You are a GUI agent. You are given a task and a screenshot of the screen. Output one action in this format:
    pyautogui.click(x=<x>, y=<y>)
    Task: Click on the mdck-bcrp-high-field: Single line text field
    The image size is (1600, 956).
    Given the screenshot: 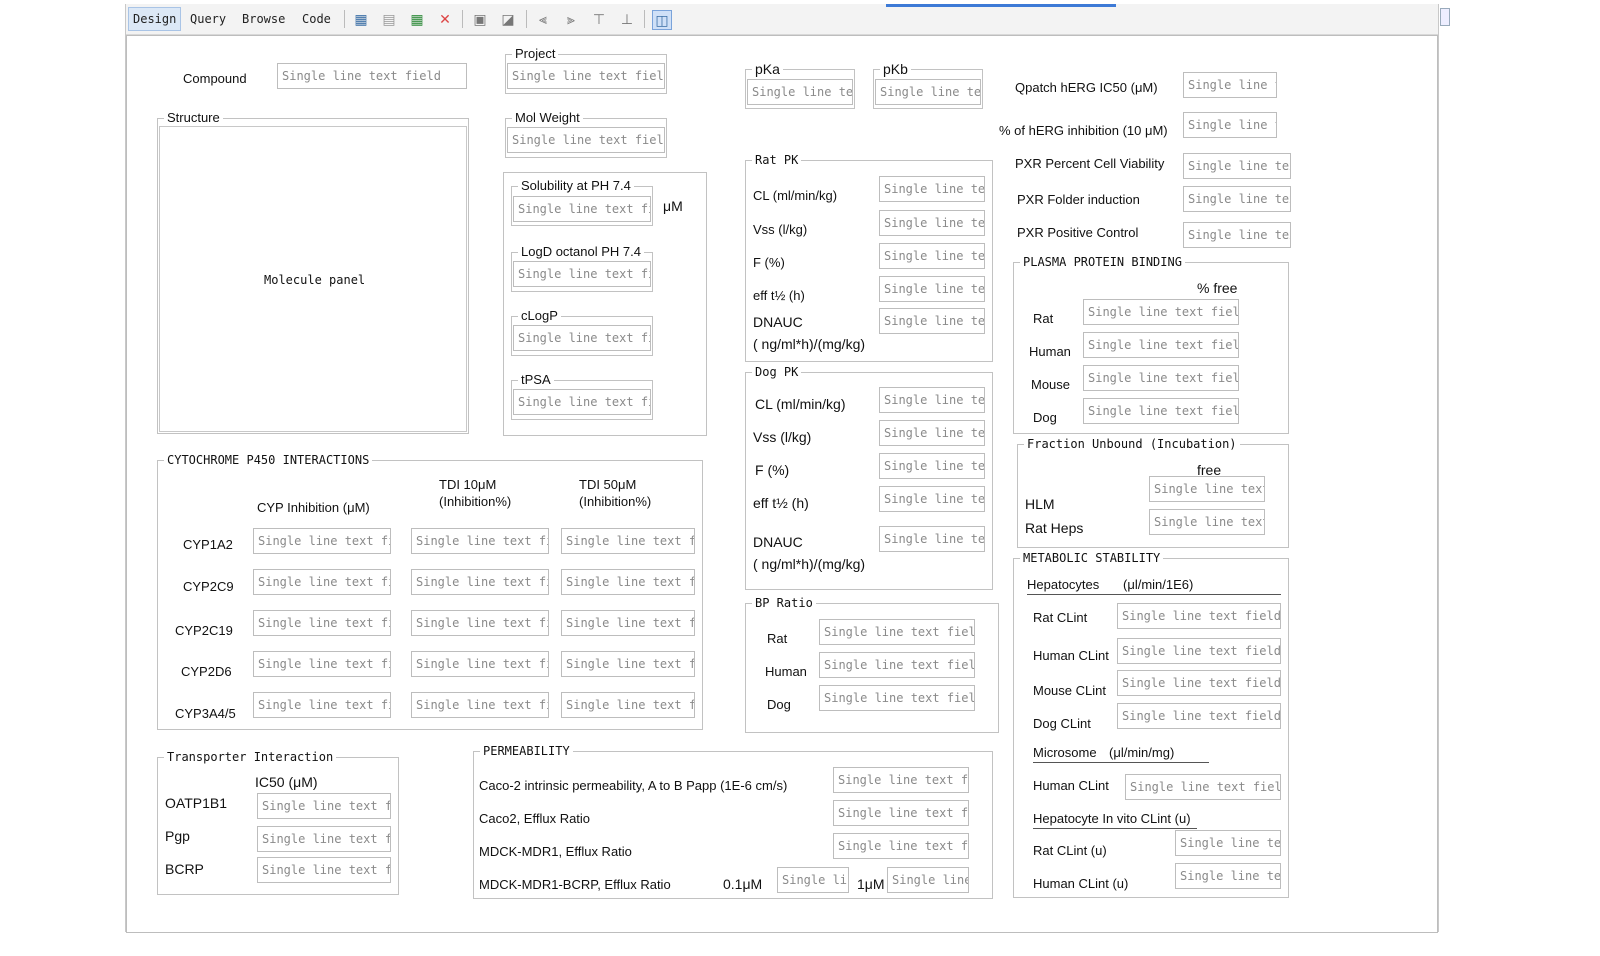 What is the action you would take?
    pyautogui.click(x=928, y=880)
    